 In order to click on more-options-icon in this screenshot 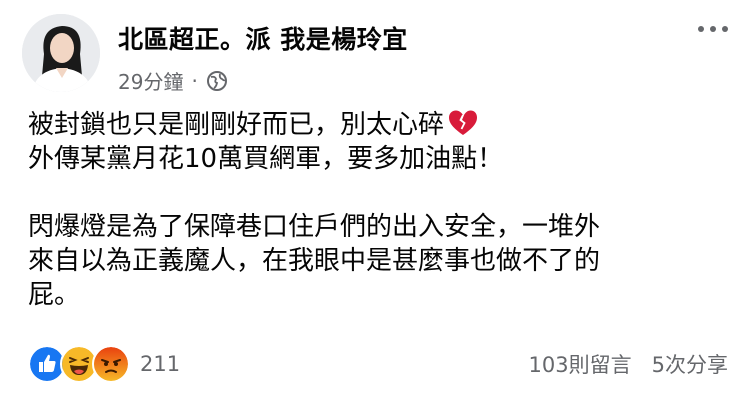, I will do `click(713, 29)`.